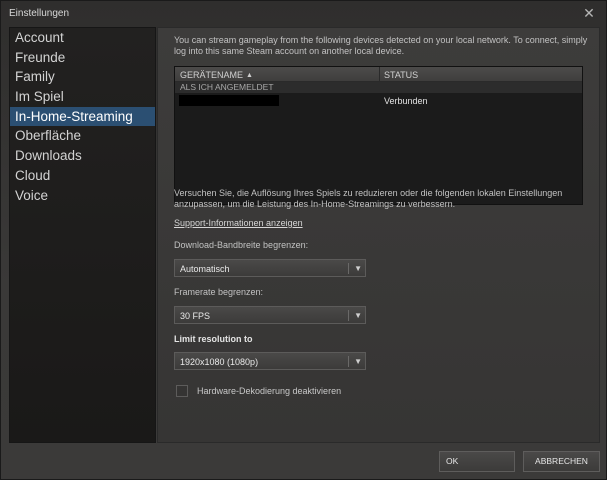 This screenshot has height=480, width=607. Describe the element at coordinates (378, 100) in the screenshot. I see `table-row: Verbunden` at that location.